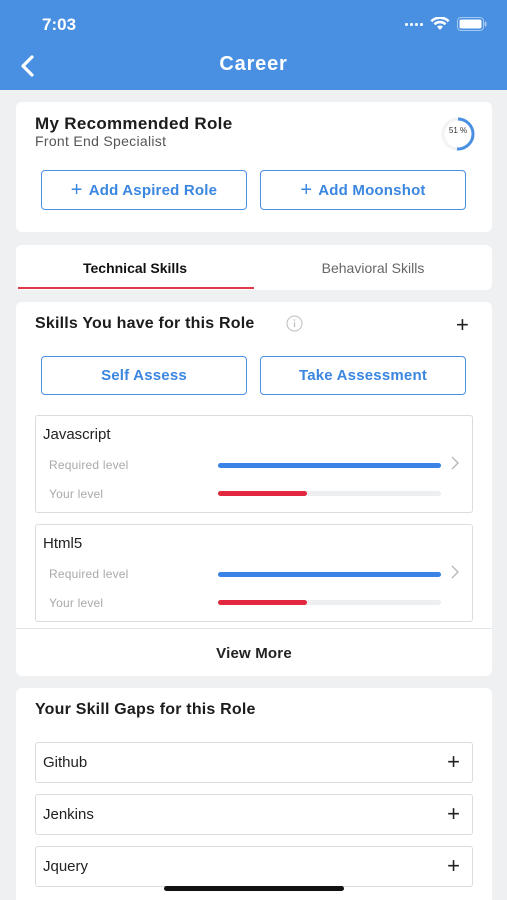 This screenshot has height=900, width=507. Describe the element at coordinates (254, 653) in the screenshot. I see `view-more-button: View More` at that location.